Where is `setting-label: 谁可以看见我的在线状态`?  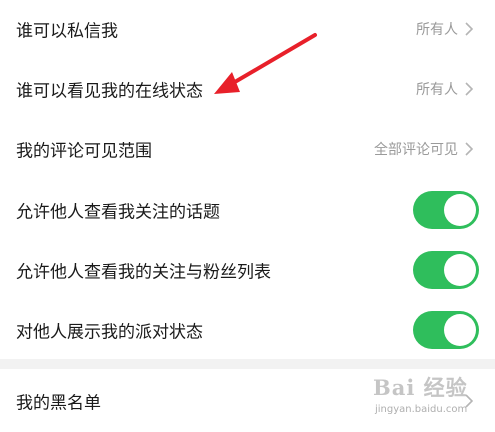
setting-label: 谁可以看见我的在线状态 is located at coordinates (109, 91).